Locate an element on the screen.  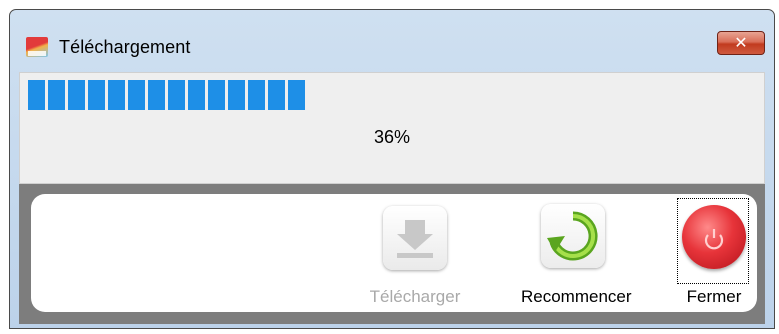
restart-button: Recommencer is located at coordinates (576, 253).